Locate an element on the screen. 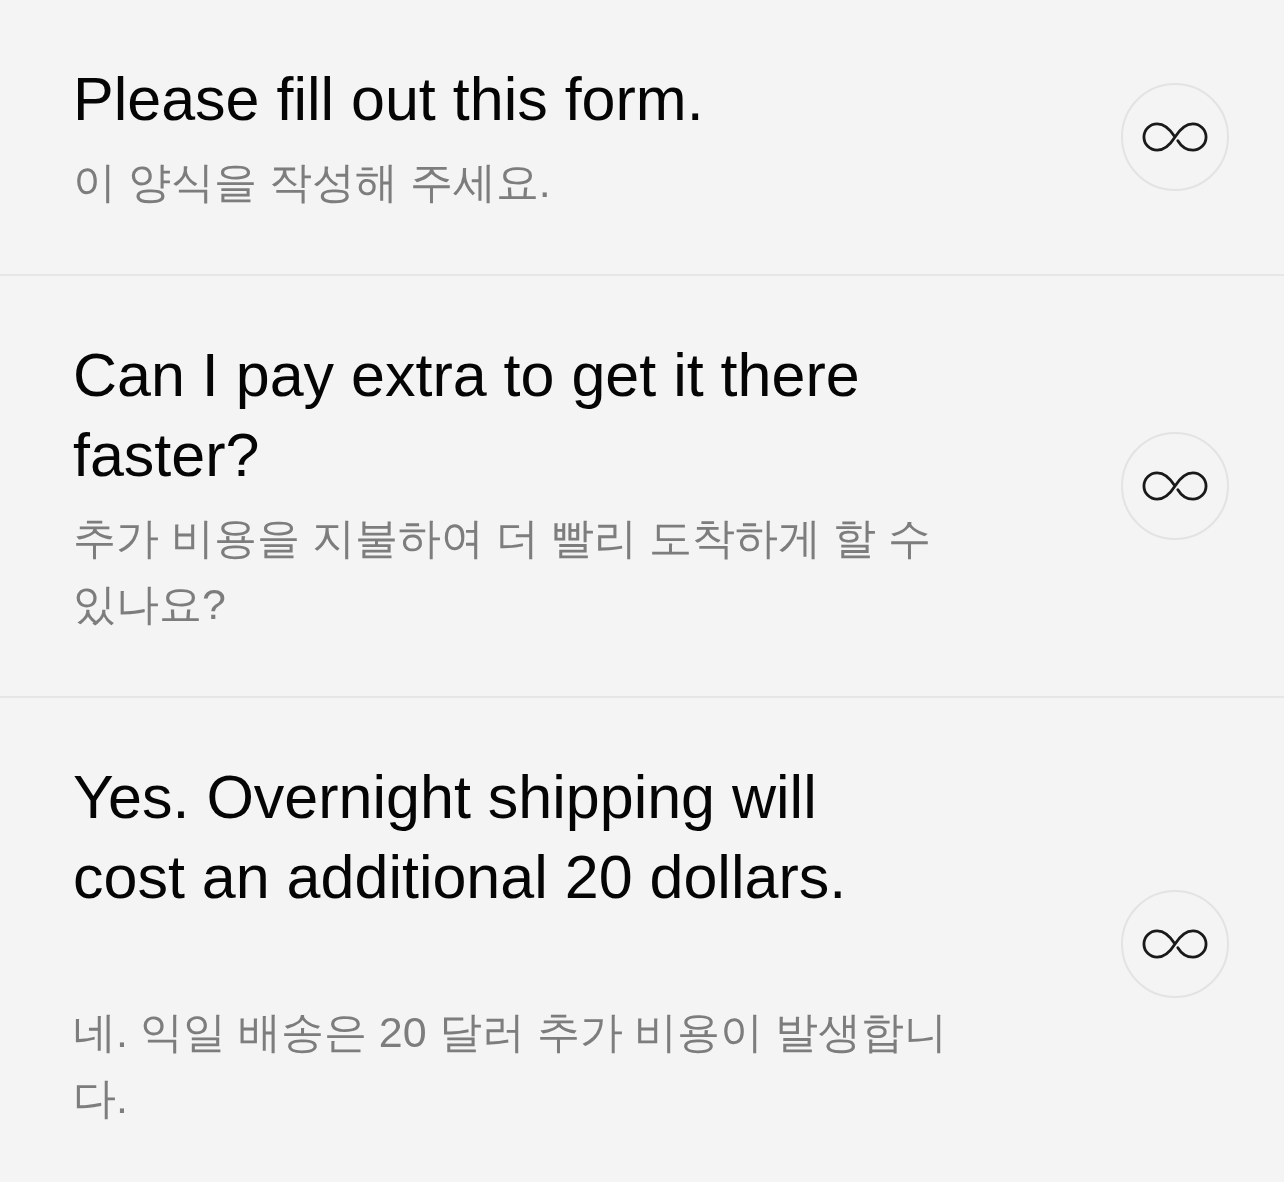  sentence-text: Please fill out this form. is located at coordinates (389, 99).